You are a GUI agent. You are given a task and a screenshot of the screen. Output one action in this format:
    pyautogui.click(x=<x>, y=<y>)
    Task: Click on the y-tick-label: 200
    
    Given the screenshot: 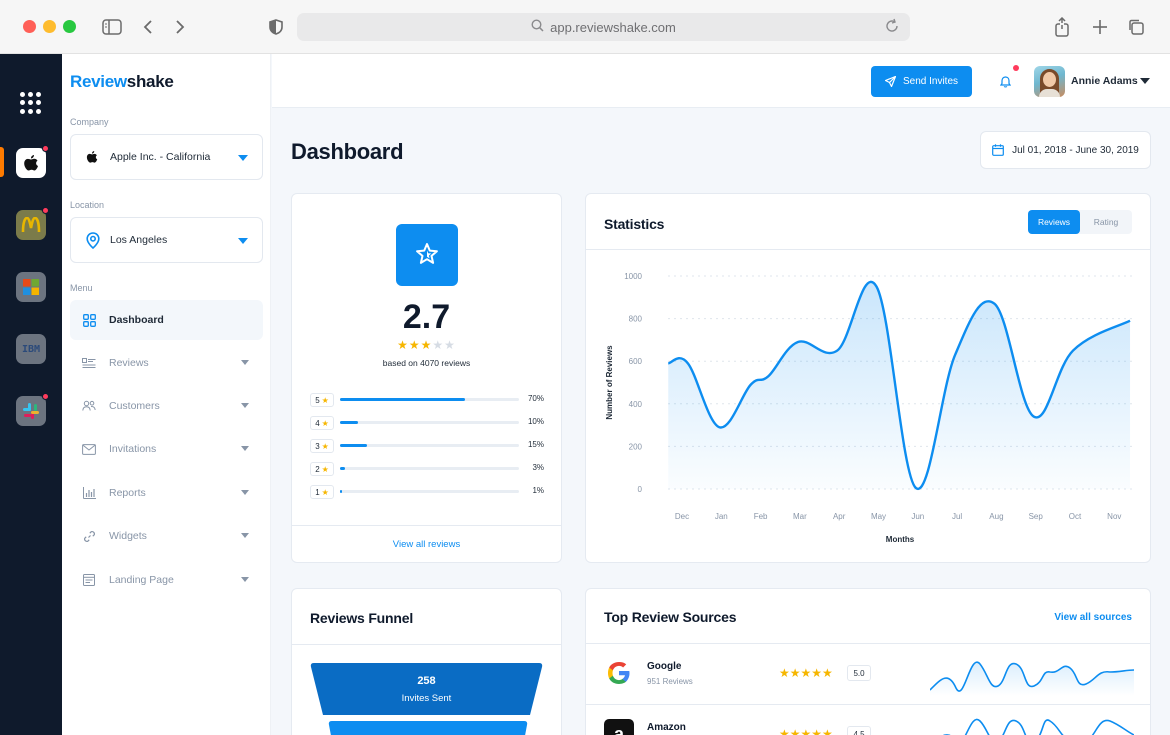 What is the action you would take?
    pyautogui.click(x=636, y=446)
    